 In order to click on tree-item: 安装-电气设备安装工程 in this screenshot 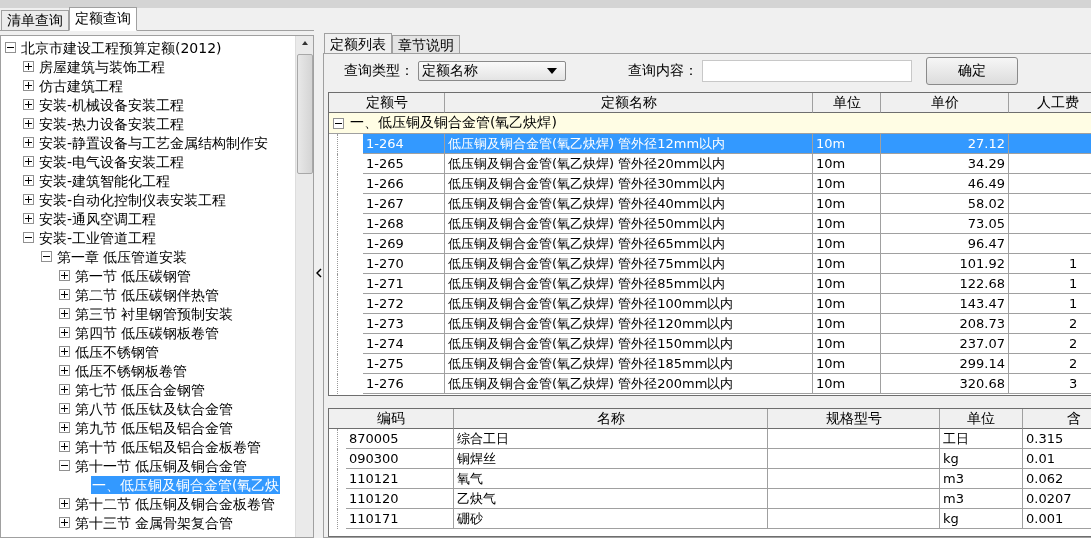, I will do `click(112, 161)`.